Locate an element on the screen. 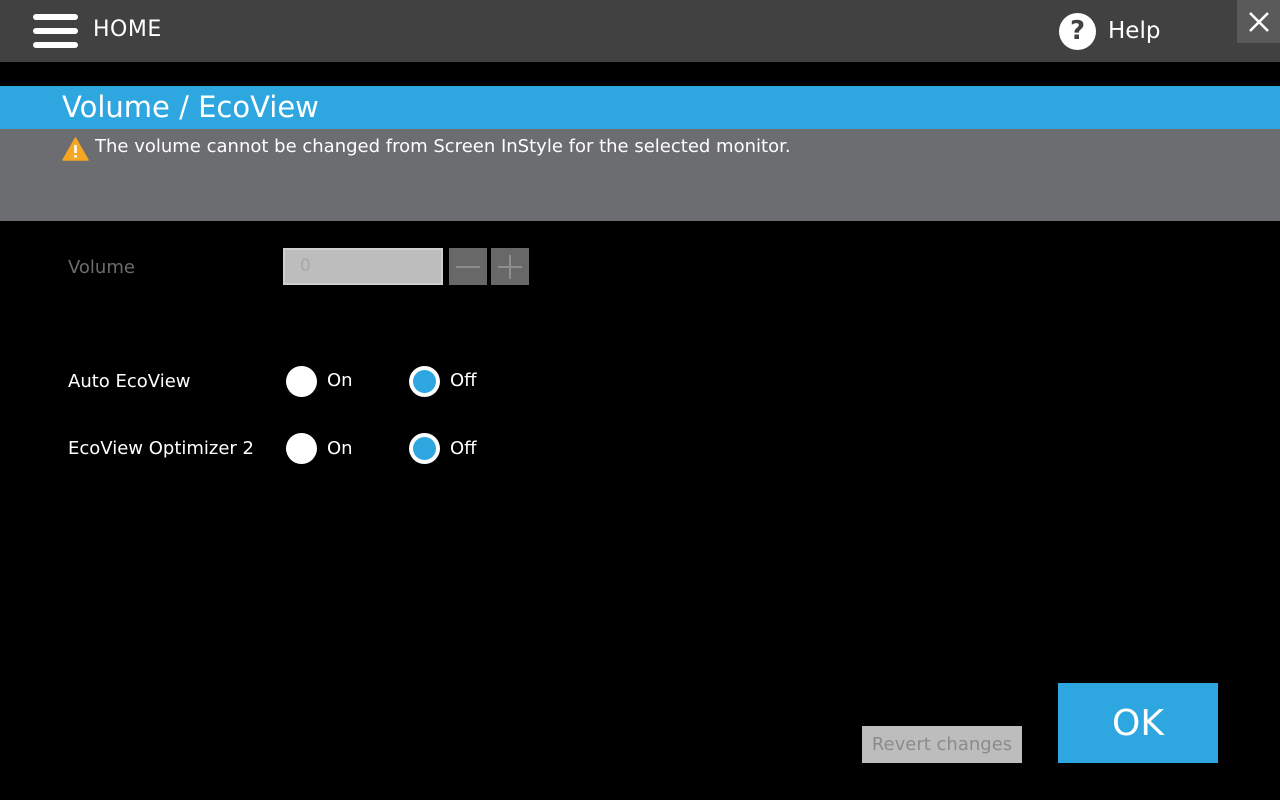  volume-decrease-button is located at coordinates (468, 266).